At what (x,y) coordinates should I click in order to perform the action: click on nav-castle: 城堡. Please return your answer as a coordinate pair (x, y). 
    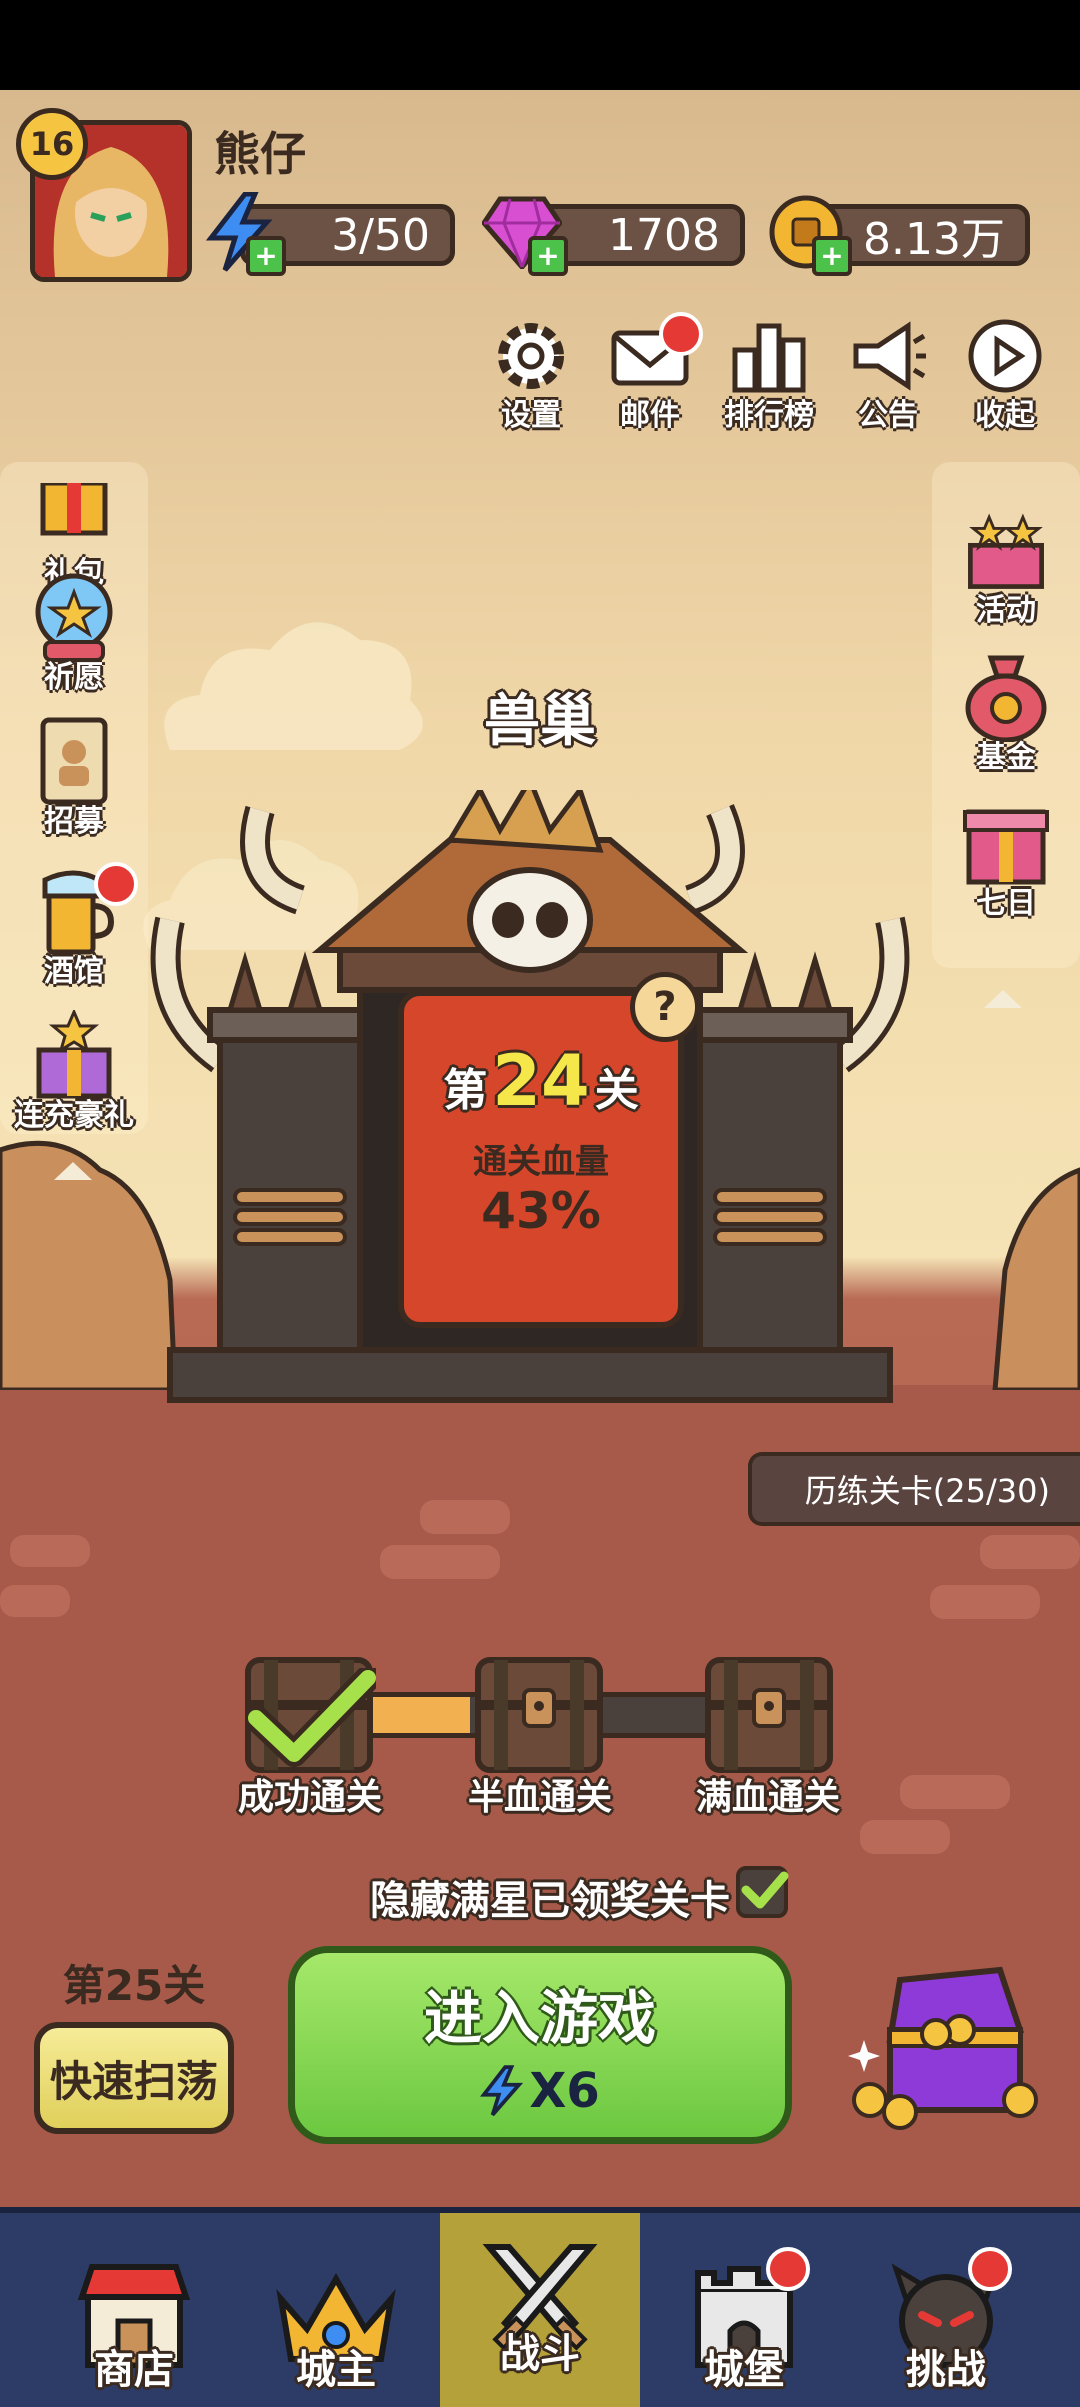
    Looking at the image, I should click on (744, 2310).